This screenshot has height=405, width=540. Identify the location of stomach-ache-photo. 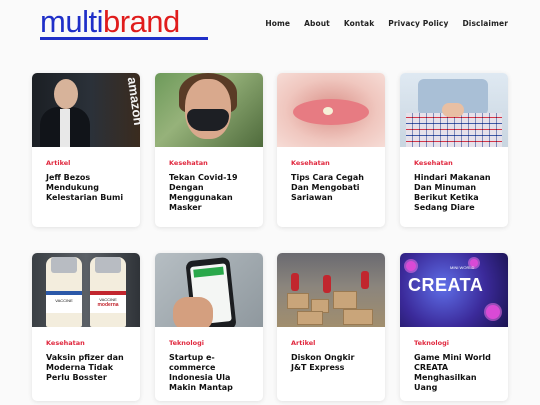
(454, 110).